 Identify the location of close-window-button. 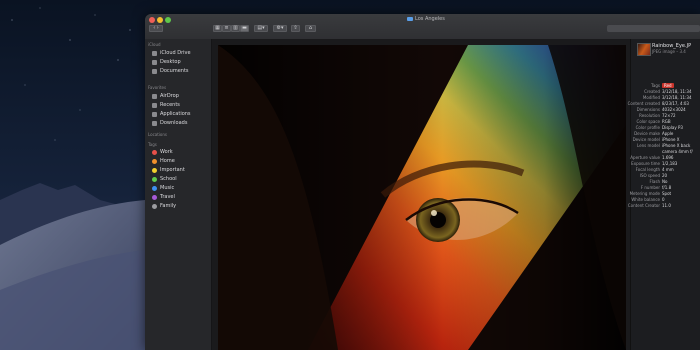
(152, 20).